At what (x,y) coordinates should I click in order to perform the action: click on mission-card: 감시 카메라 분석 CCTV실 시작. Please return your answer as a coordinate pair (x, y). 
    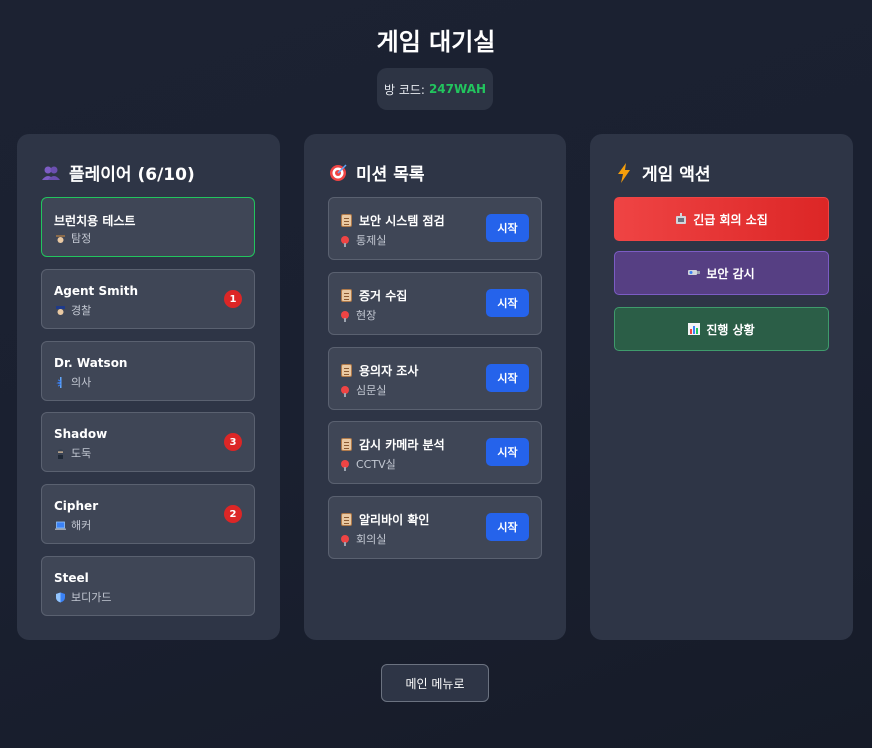
    Looking at the image, I should click on (435, 452).